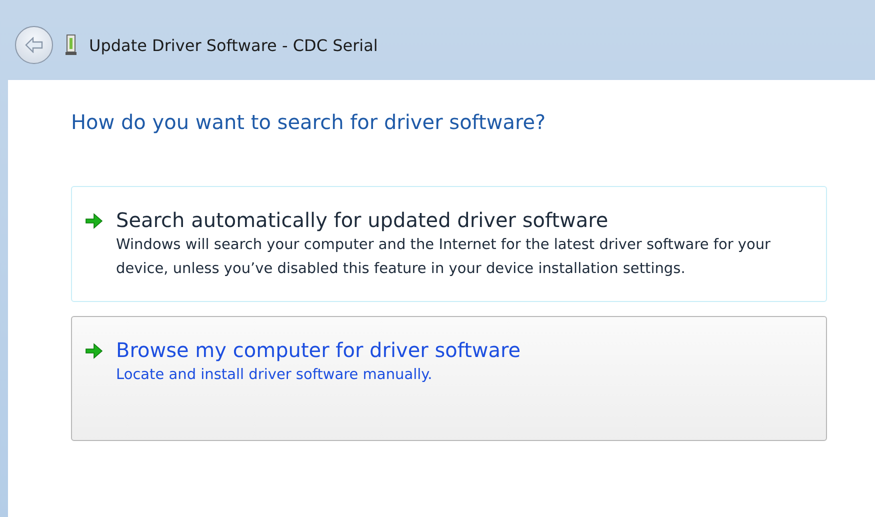  Describe the element at coordinates (363, 220) in the screenshot. I see `option-title: Search automatically for updated driver software` at that location.